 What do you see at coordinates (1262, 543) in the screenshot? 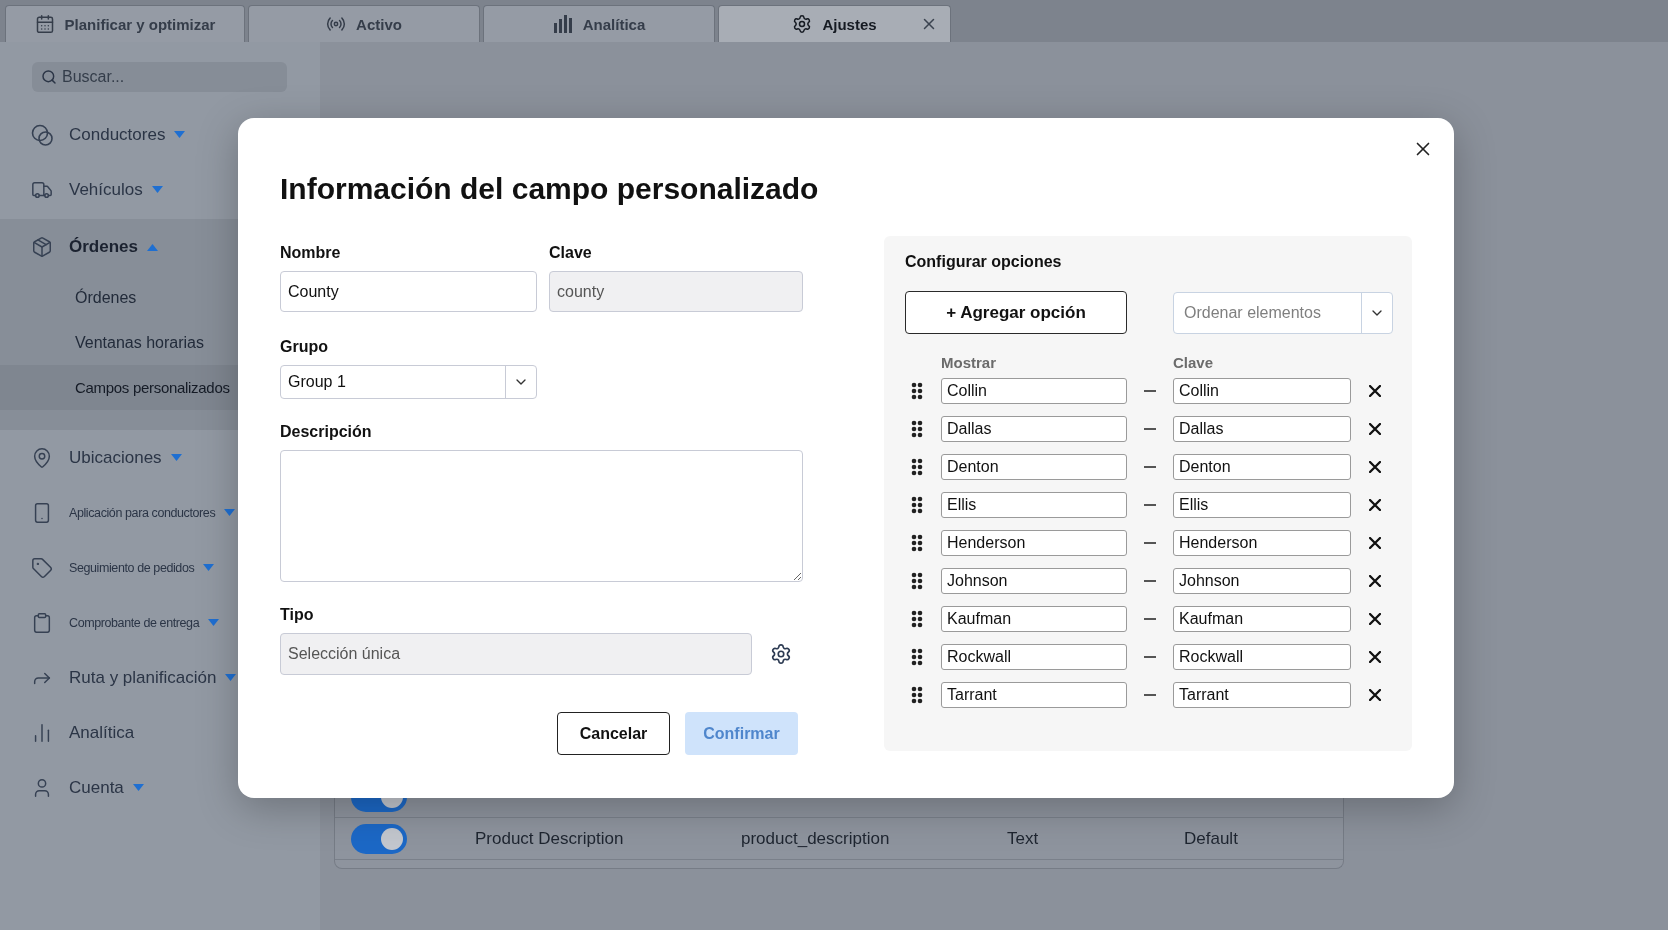
I see `option-key-input: Henderson` at bounding box center [1262, 543].